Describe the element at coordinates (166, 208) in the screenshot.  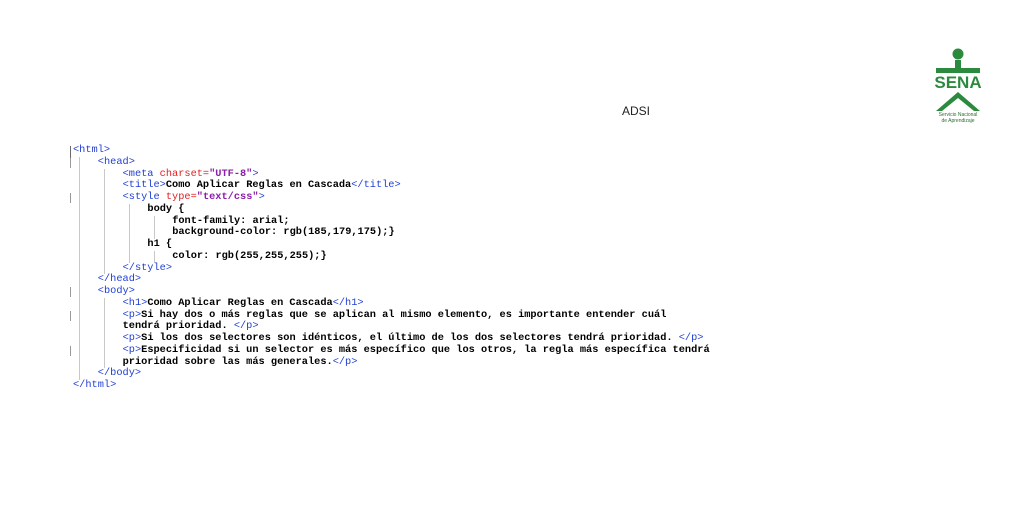
I see `code-token: body {` at that location.